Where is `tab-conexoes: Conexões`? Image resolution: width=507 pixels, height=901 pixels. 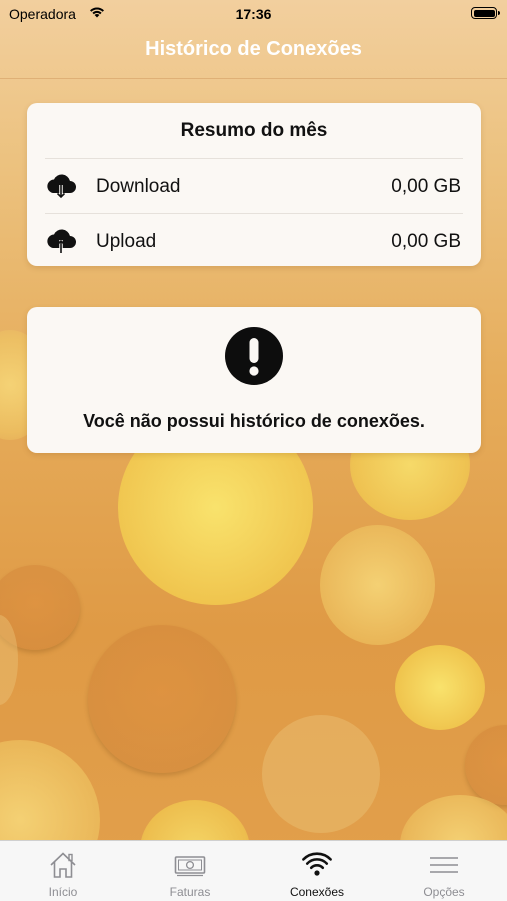
tab-conexoes: Conexões is located at coordinates (317, 871).